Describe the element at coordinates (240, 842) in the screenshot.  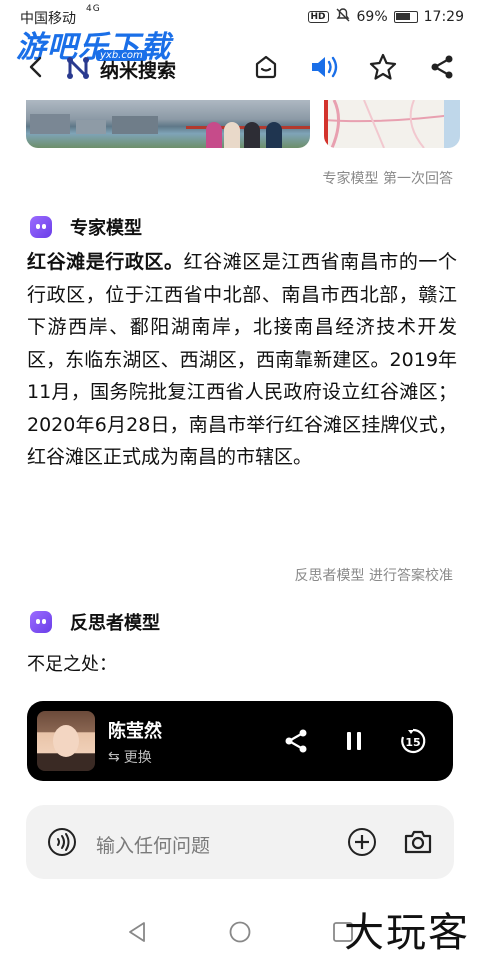
I see `input-bar: 输入任何问题` at that location.